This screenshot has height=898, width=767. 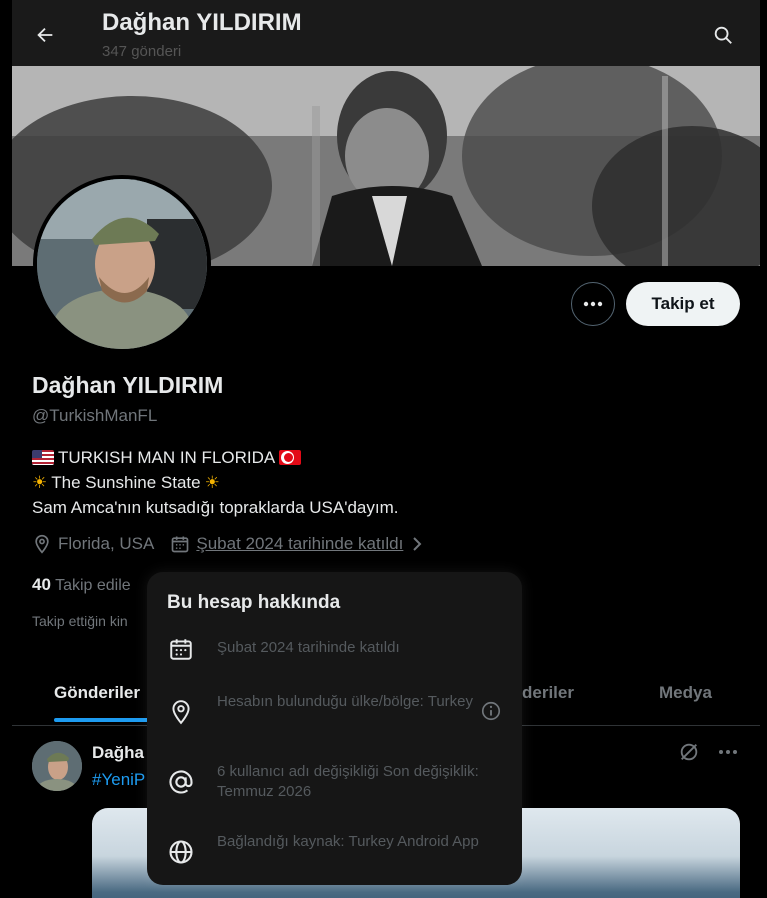 I want to click on bio-line-2: The Sunshine State, so click(x=126, y=482).